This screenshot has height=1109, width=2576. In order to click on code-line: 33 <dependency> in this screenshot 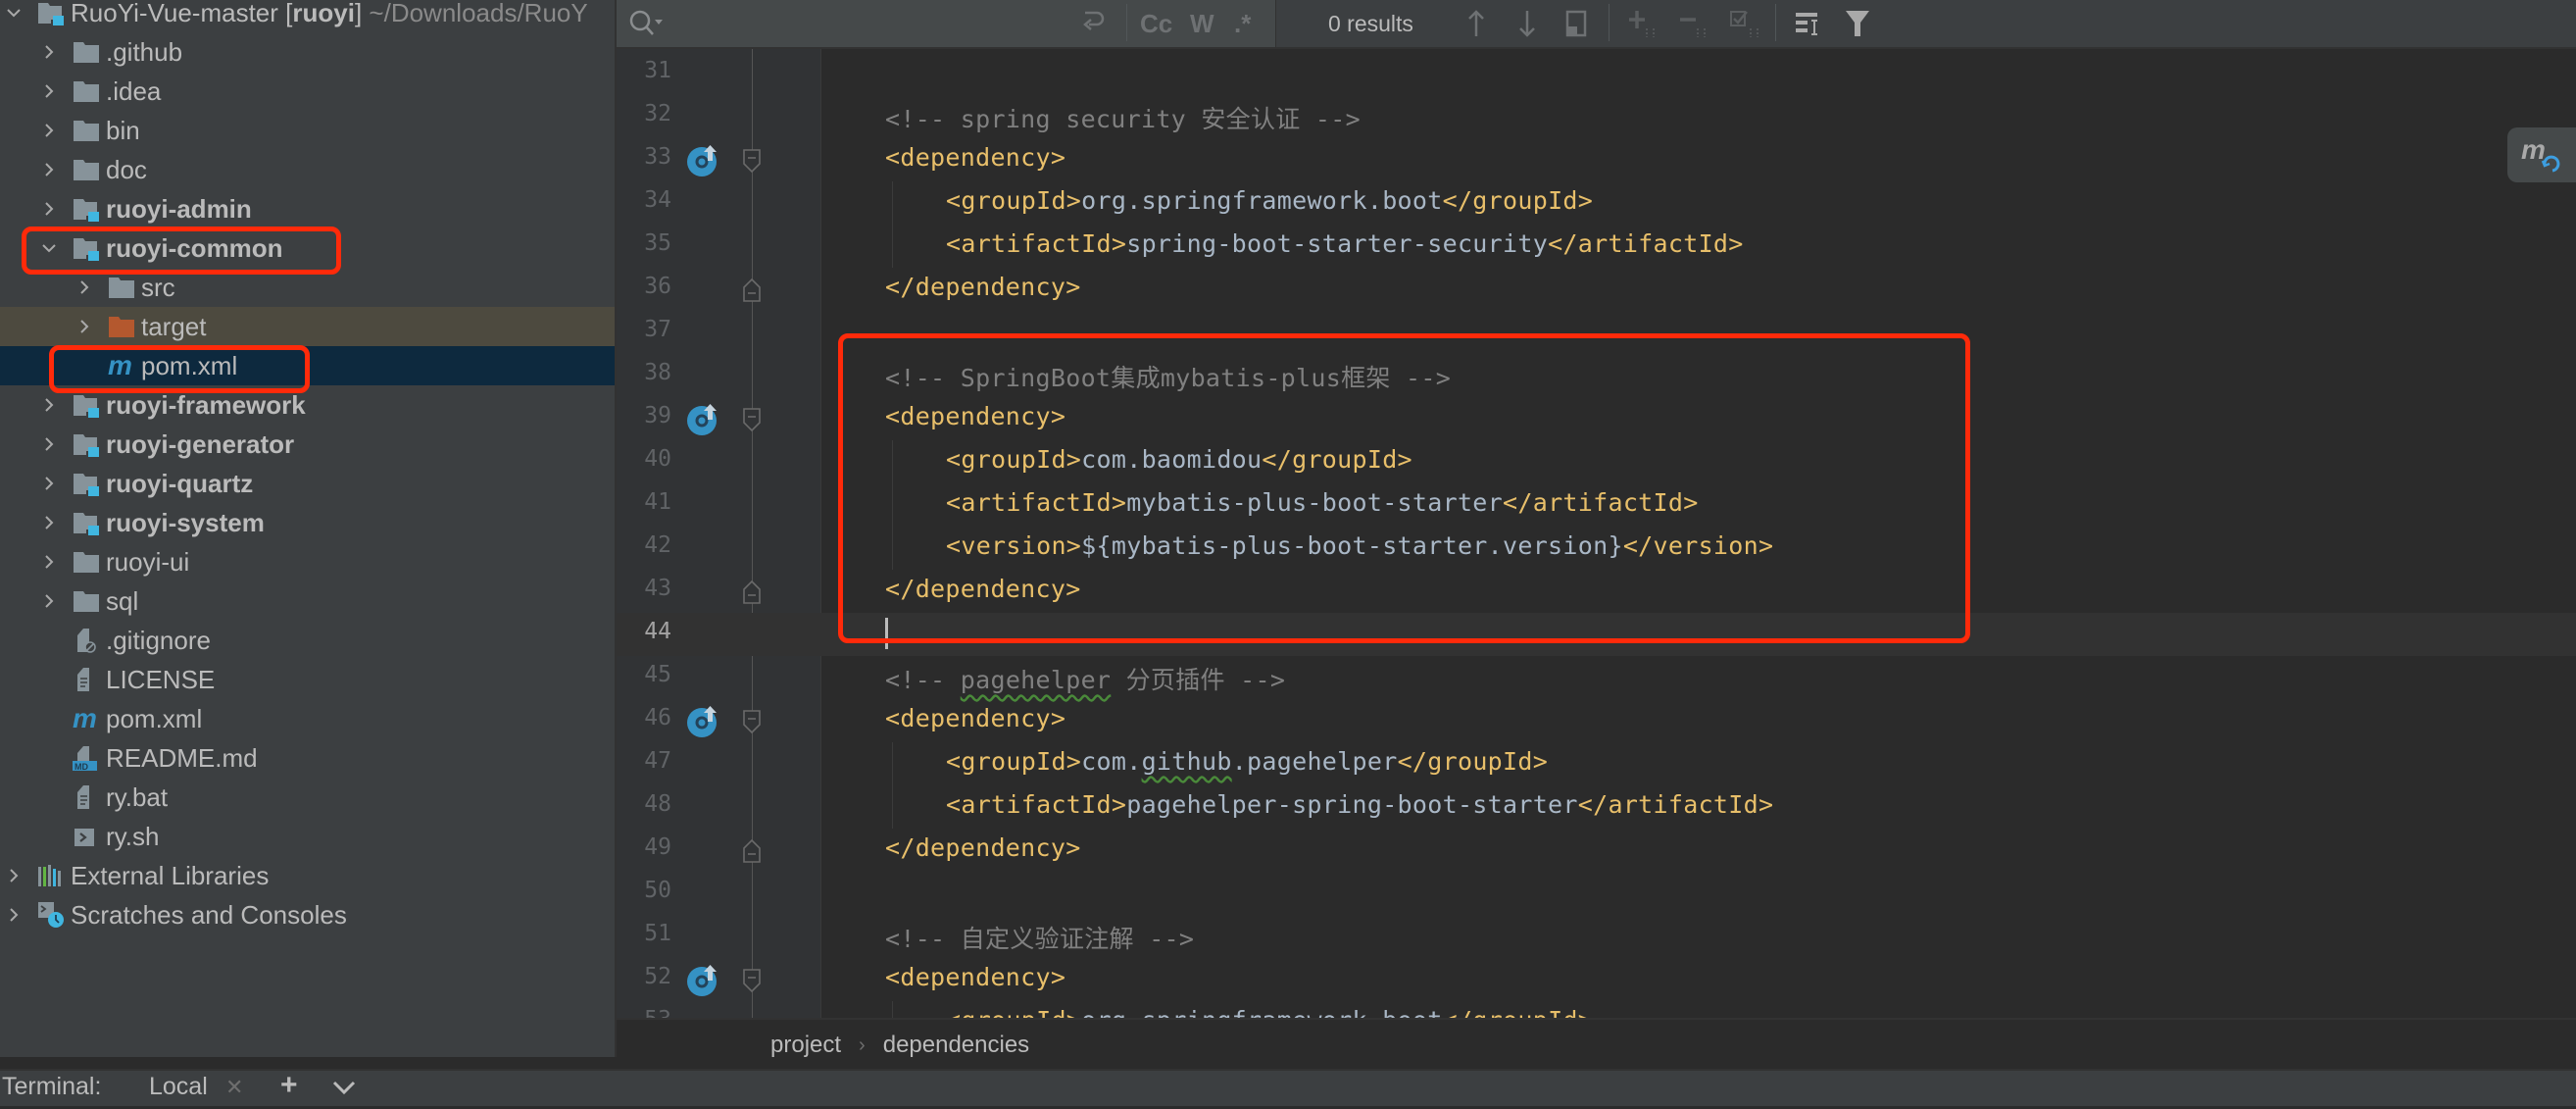, I will do `click(1596, 159)`.